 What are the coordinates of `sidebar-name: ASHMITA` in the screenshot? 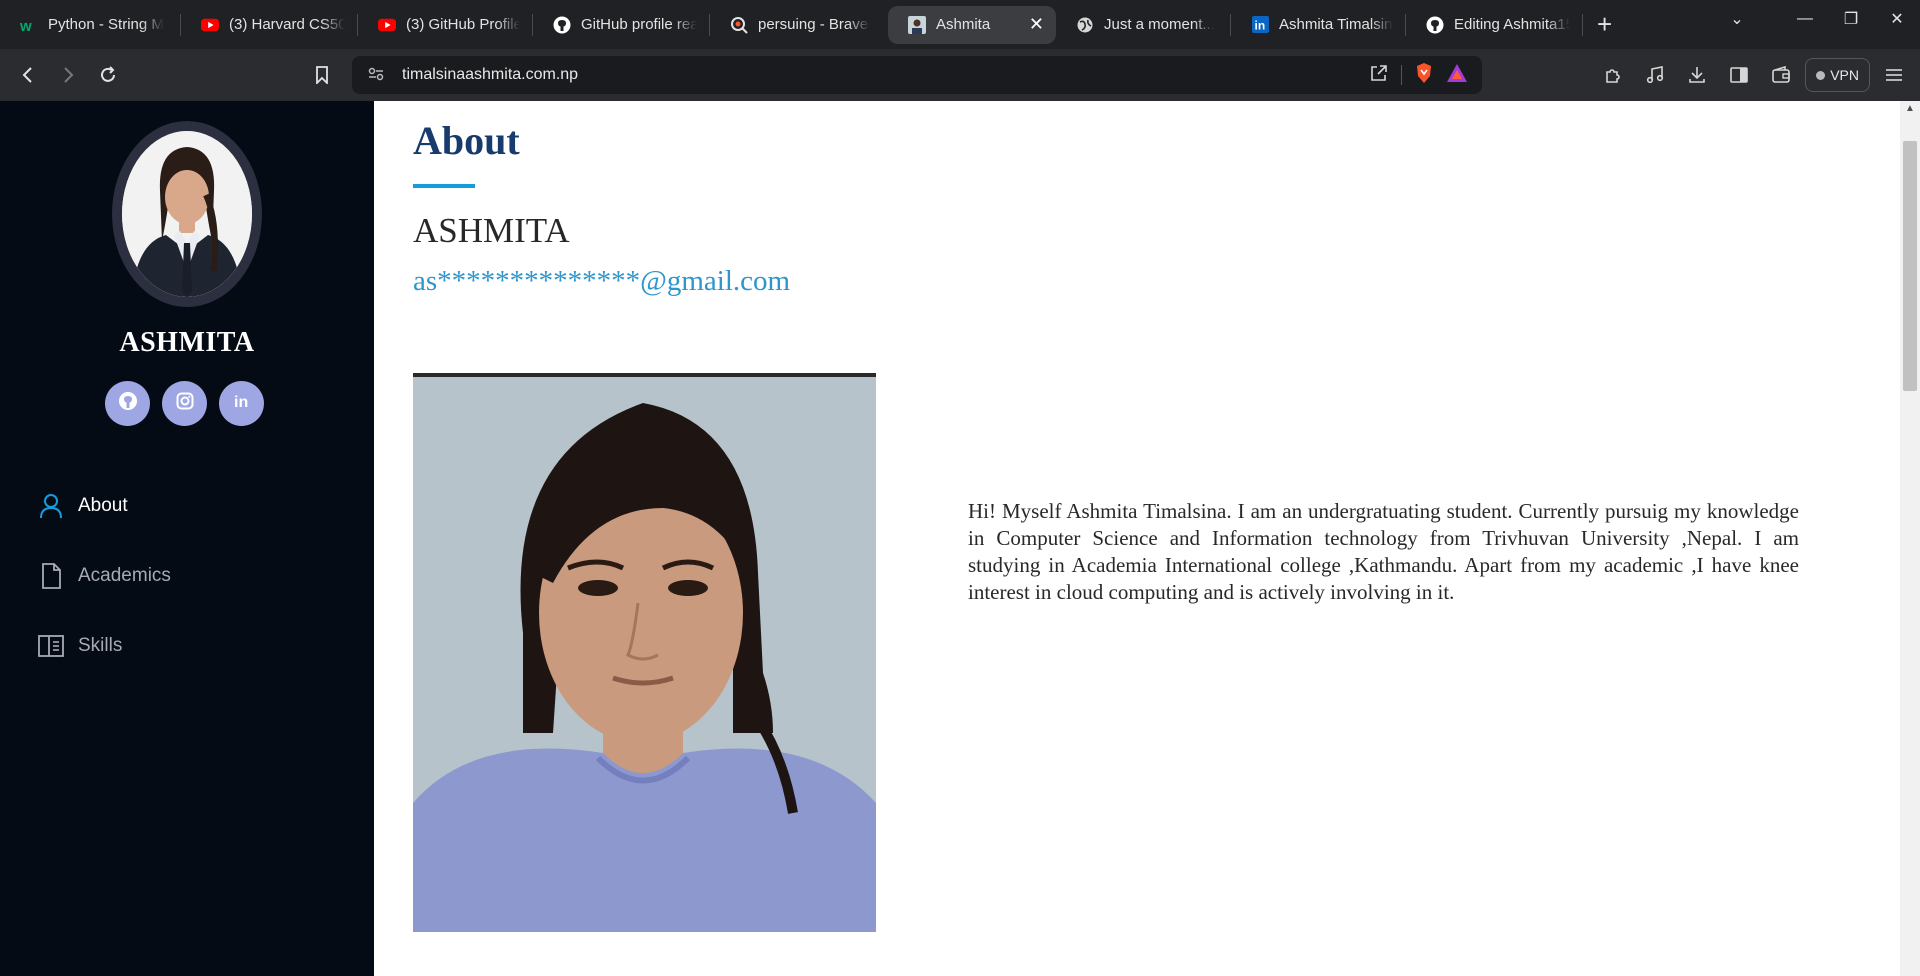 It's located at (187, 342).